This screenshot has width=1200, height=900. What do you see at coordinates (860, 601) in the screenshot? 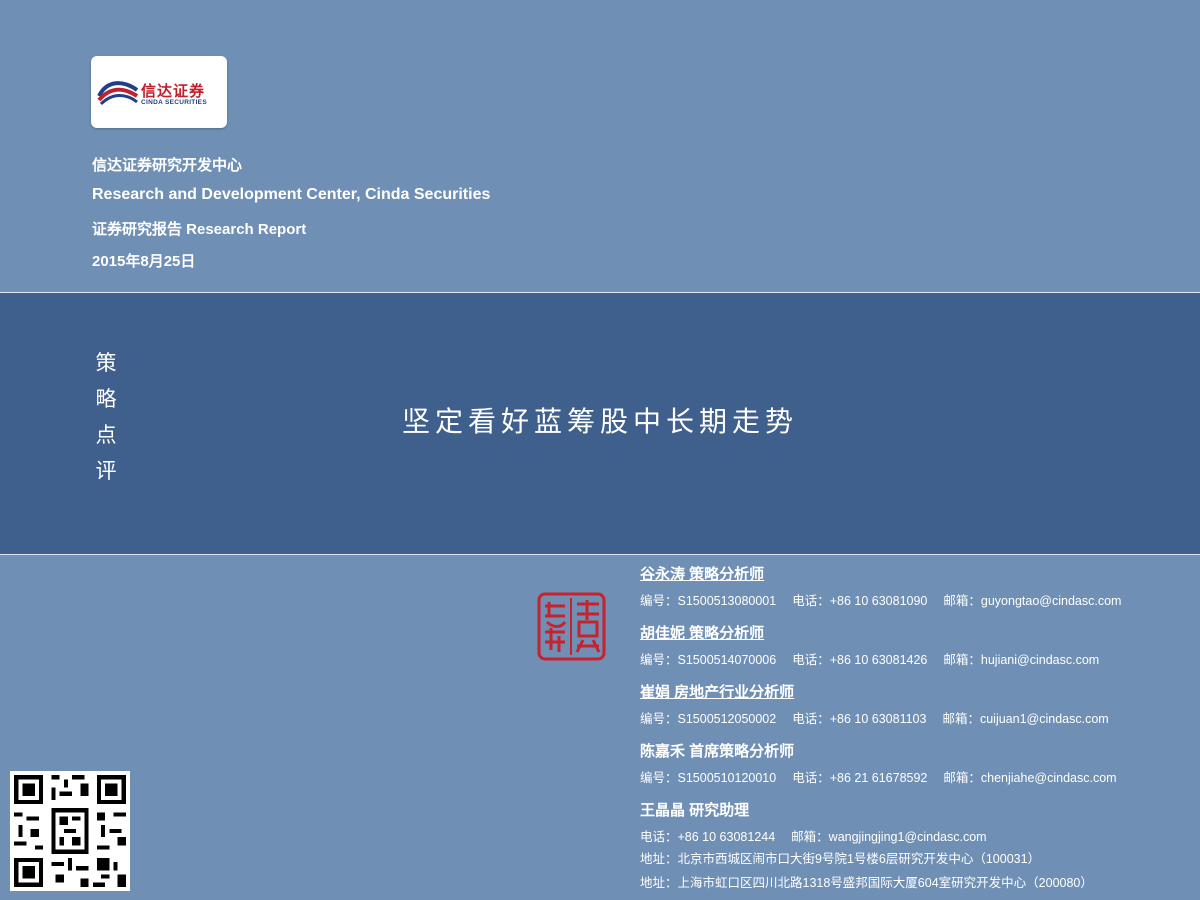
I see `analyst-phone: 电话：+86 10 63081090` at bounding box center [860, 601].